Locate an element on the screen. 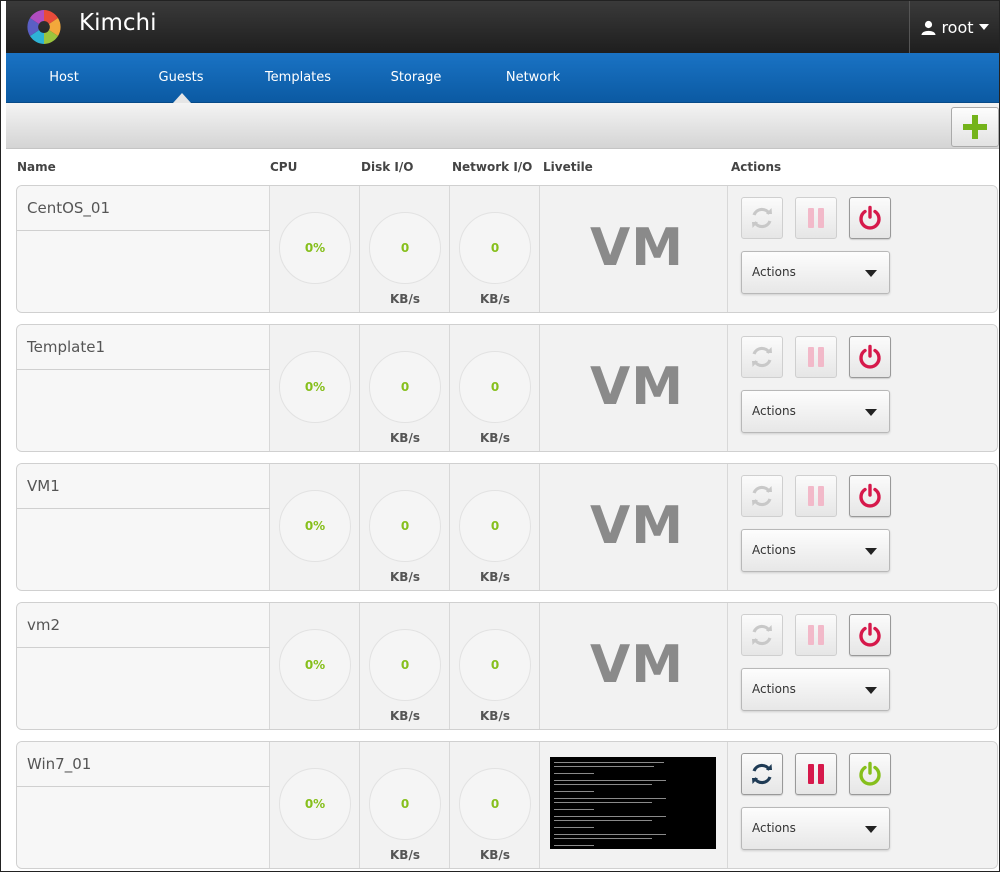 This screenshot has height=872, width=1000. top-bar: Kimchi root is located at coordinates (502, 27).